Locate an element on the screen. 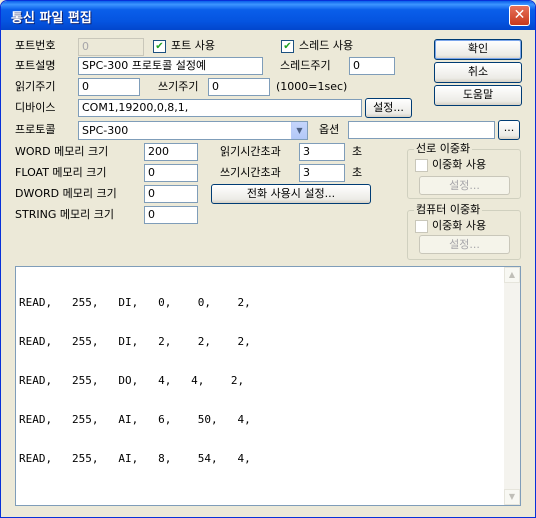 Image resolution: width=536 pixels, height=518 pixels. pc-redundancy-title: 컴퓨터 이중화 is located at coordinates (448, 210).